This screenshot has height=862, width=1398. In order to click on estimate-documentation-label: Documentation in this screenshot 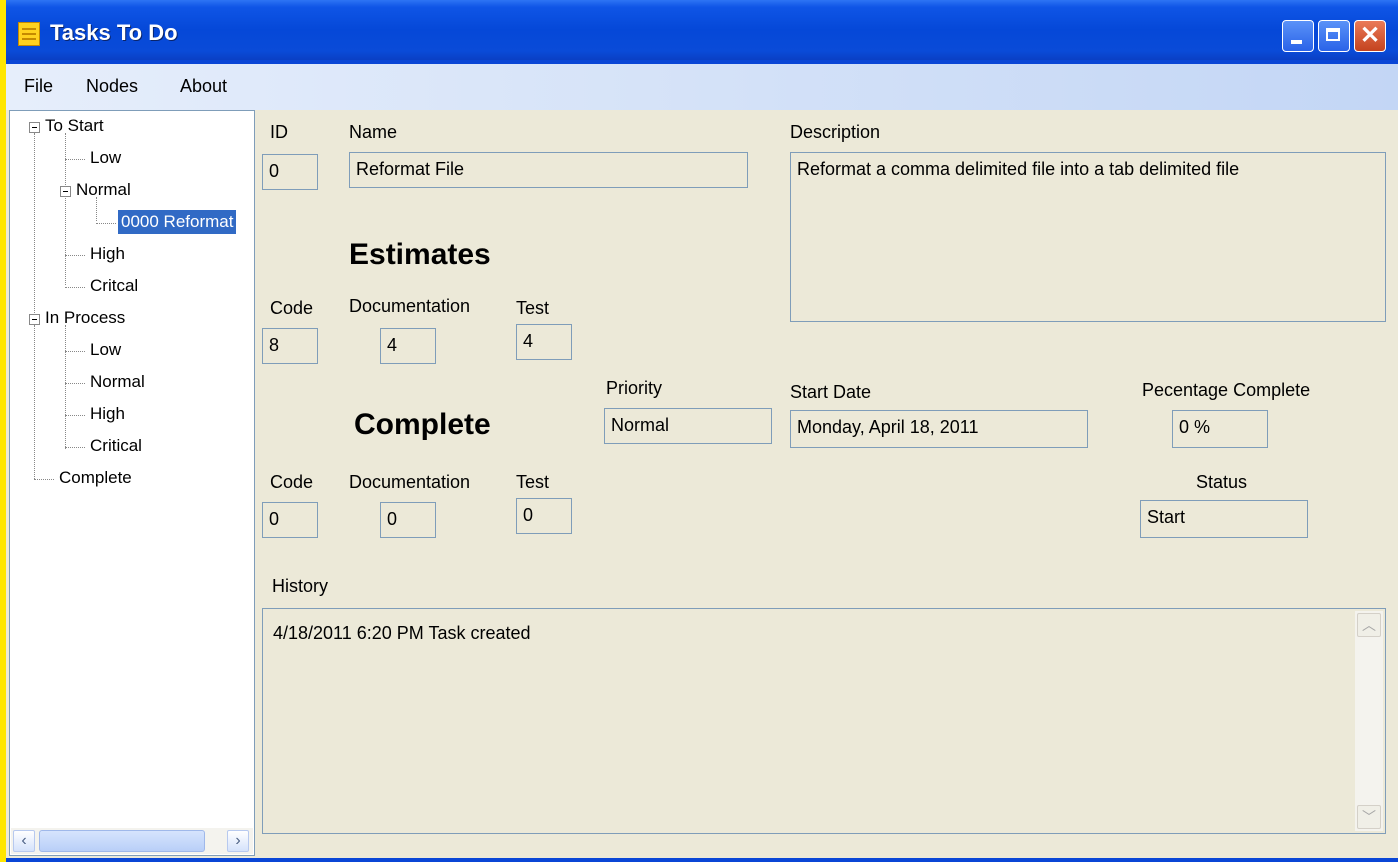, I will do `click(410, 306)`.